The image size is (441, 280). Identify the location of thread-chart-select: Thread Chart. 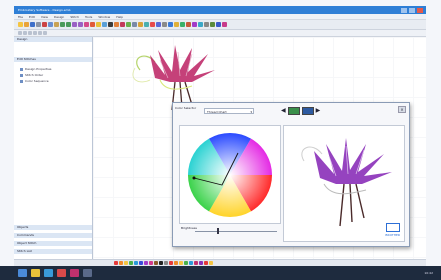
(229, 111).